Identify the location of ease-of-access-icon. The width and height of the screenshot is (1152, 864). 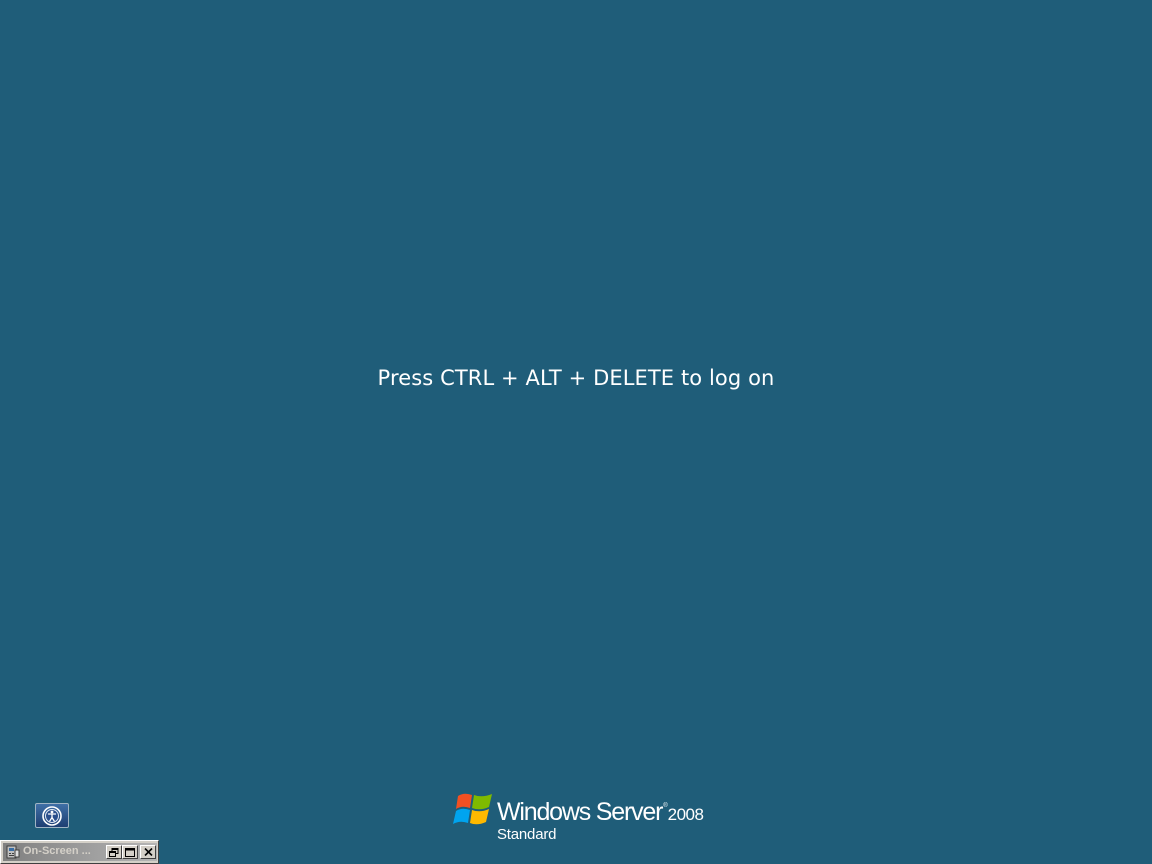
(52, 815).